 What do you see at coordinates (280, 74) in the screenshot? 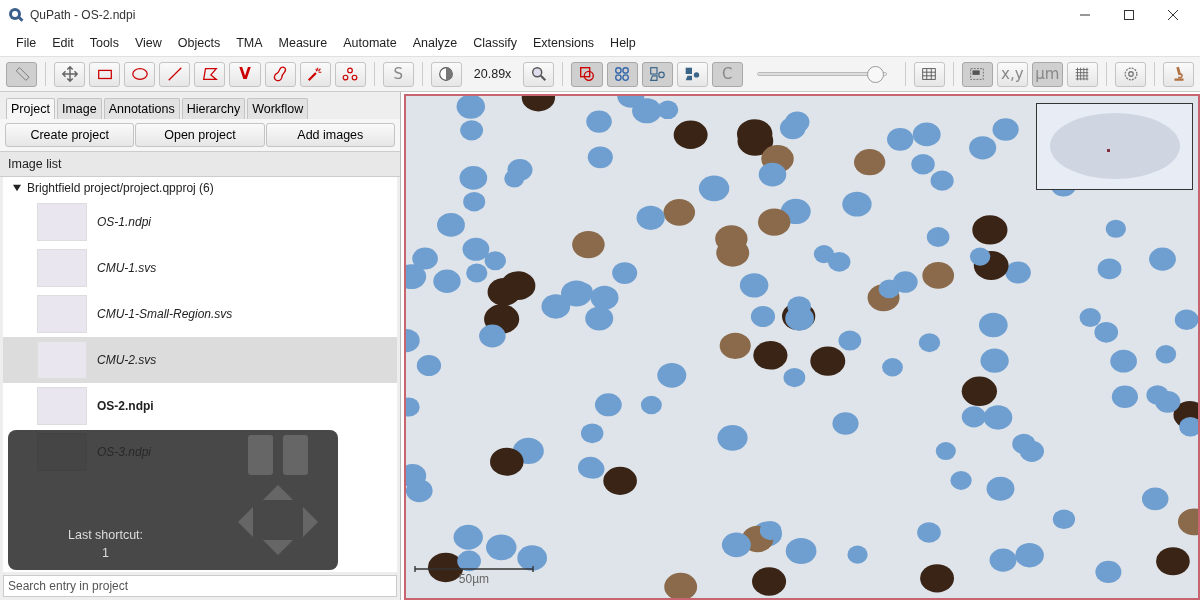
I see `brush-button` at bounding box center [280, 74].